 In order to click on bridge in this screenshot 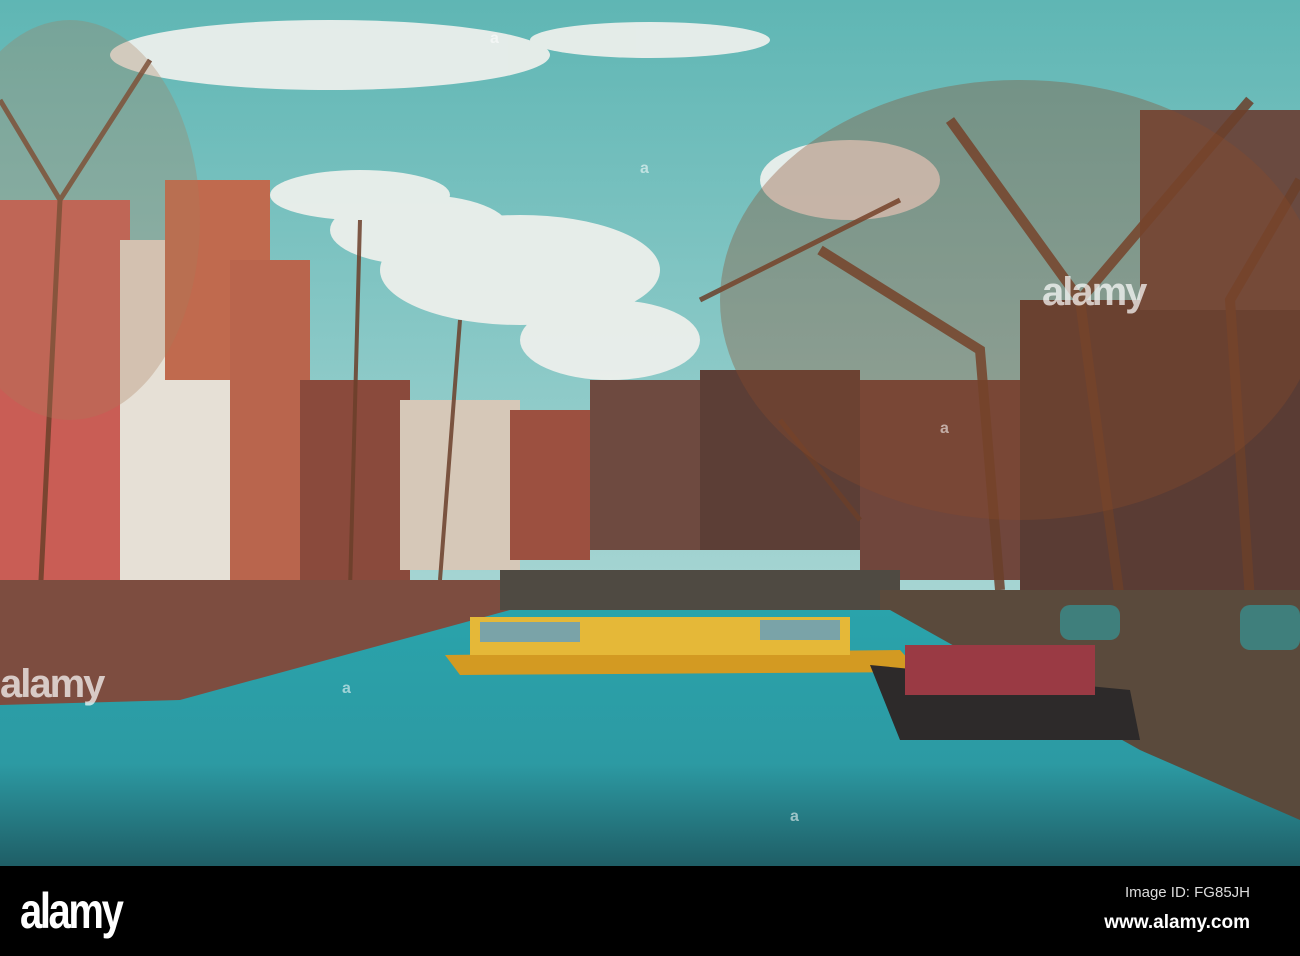, I will do `click(700, 590)`.